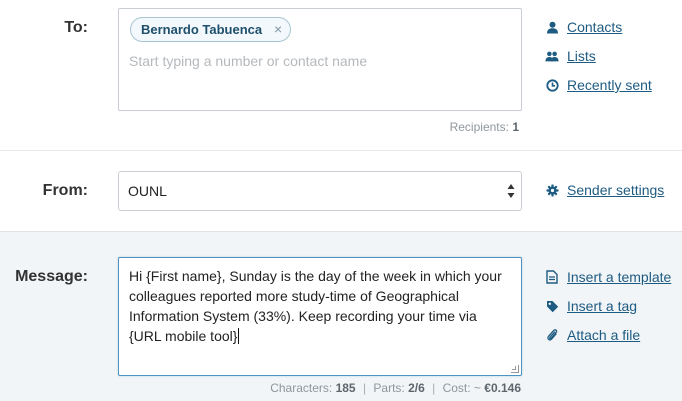 This screenshot has width=682, height=401. What do you see at coordinates (183, 336) in the screenshot?
I see `message-line-4-text: {URL mobile tool}` at bounding box center [183, 336].